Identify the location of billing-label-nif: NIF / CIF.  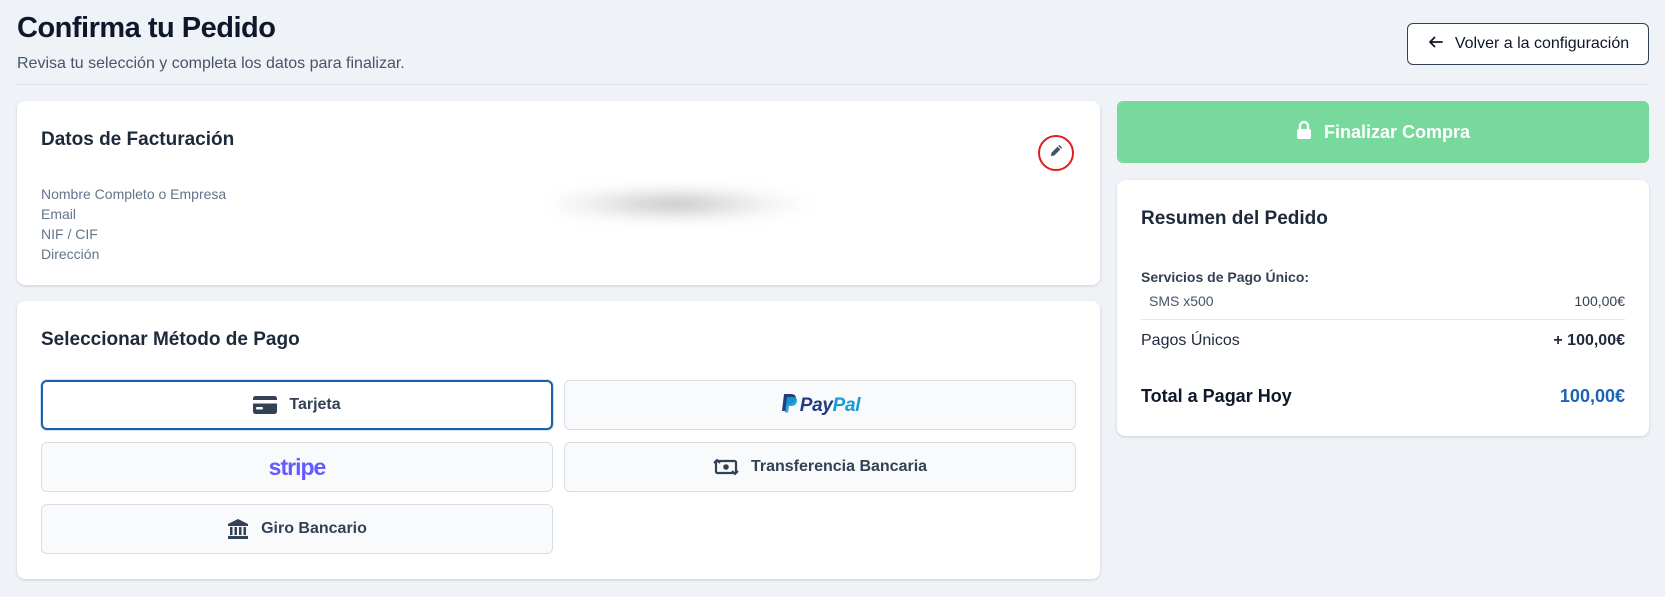
(69, 234).